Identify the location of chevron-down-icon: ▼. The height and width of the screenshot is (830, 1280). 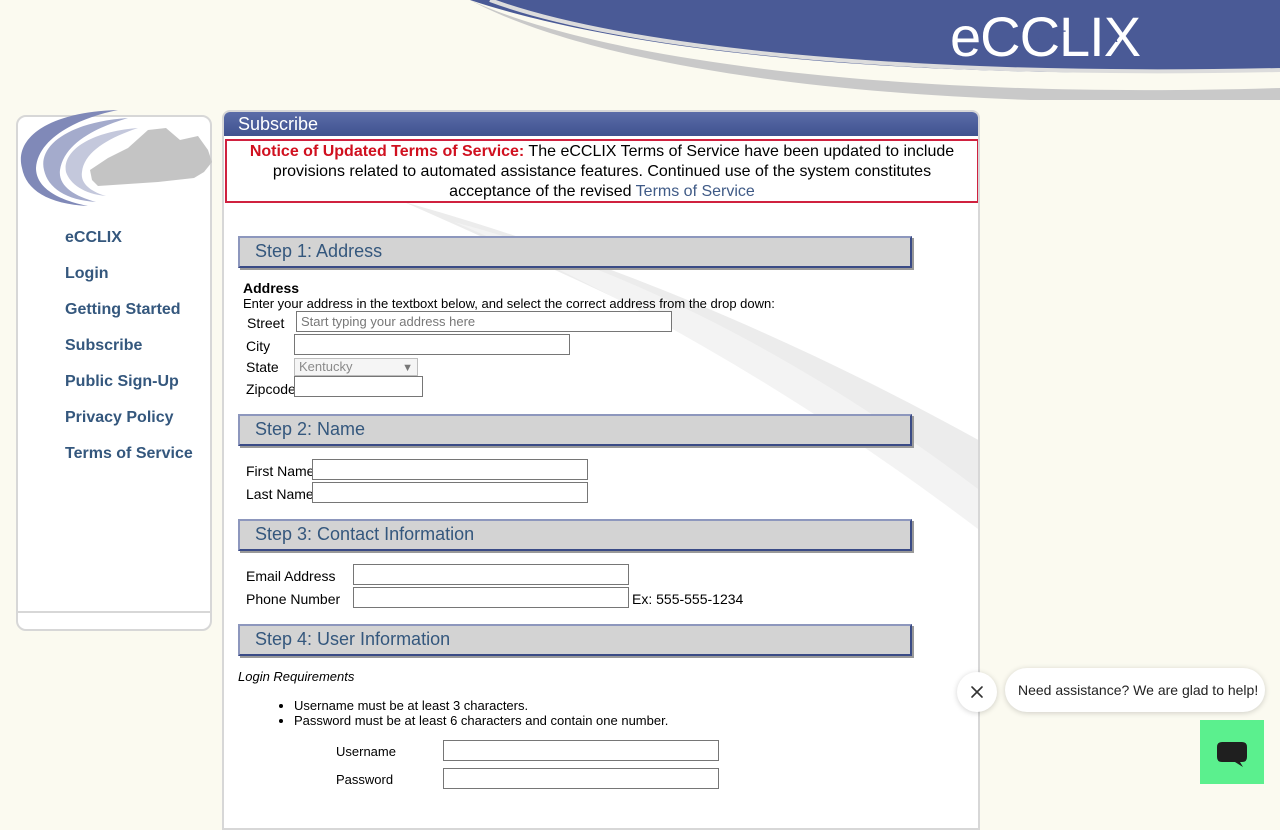
(407, 368).